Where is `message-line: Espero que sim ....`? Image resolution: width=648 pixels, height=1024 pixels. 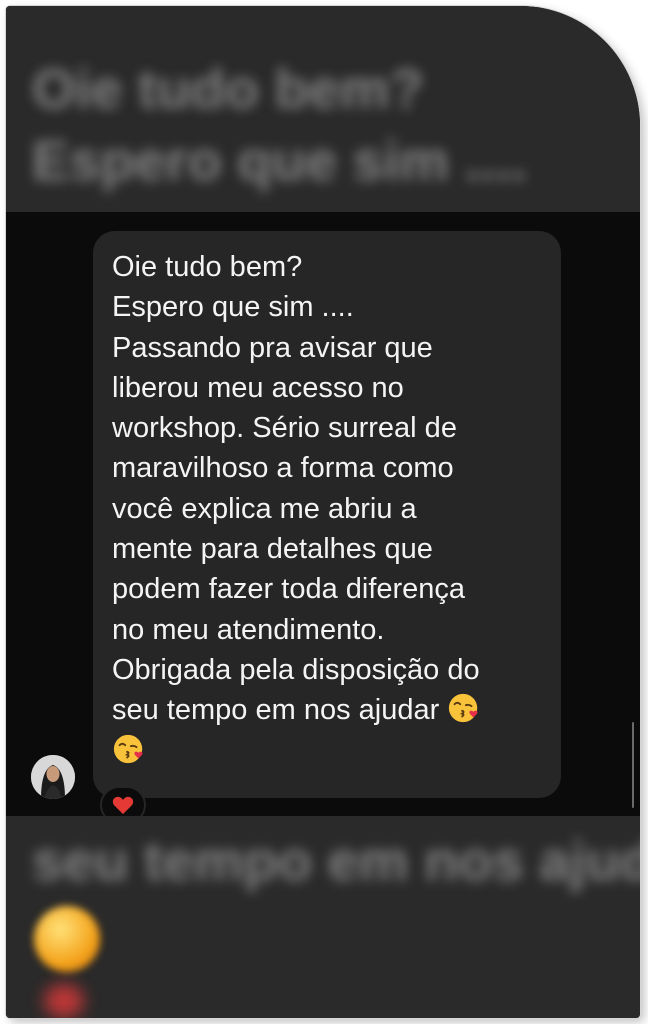 message-line: Espero que sim .... is located at coordinates (233, 307).